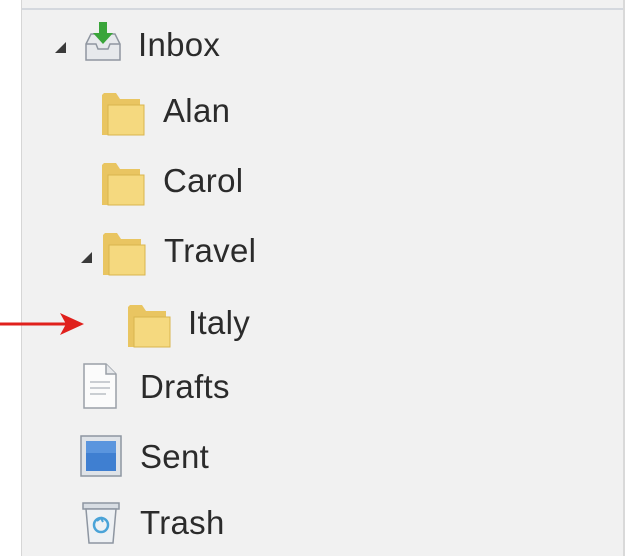  Describe the element at coordinates (197, 110) in the screenshot. I see `folder-label-alan: Alan` at that location.